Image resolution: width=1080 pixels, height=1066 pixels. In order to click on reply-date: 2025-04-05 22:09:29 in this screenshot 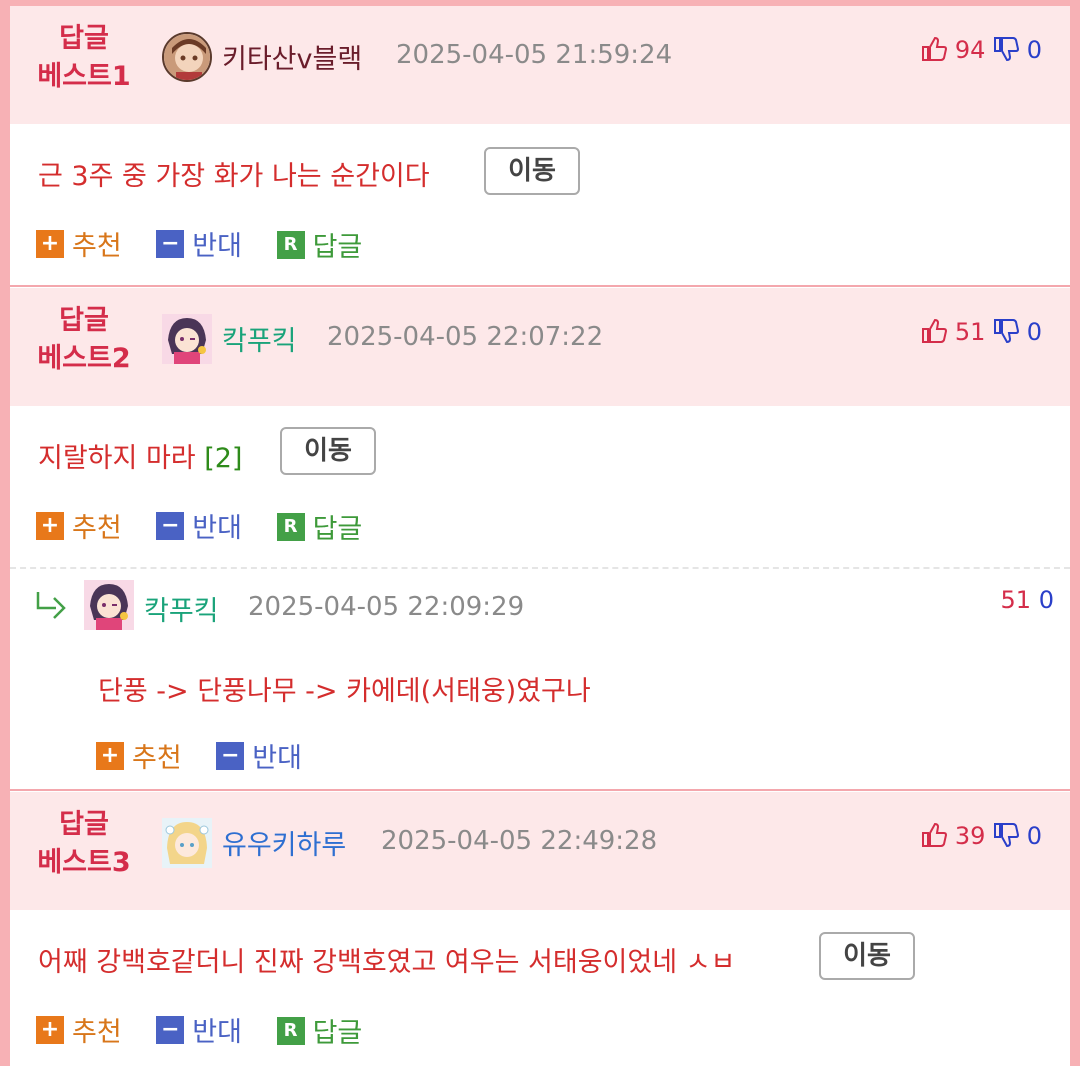, I will do `click(386, 607)`.